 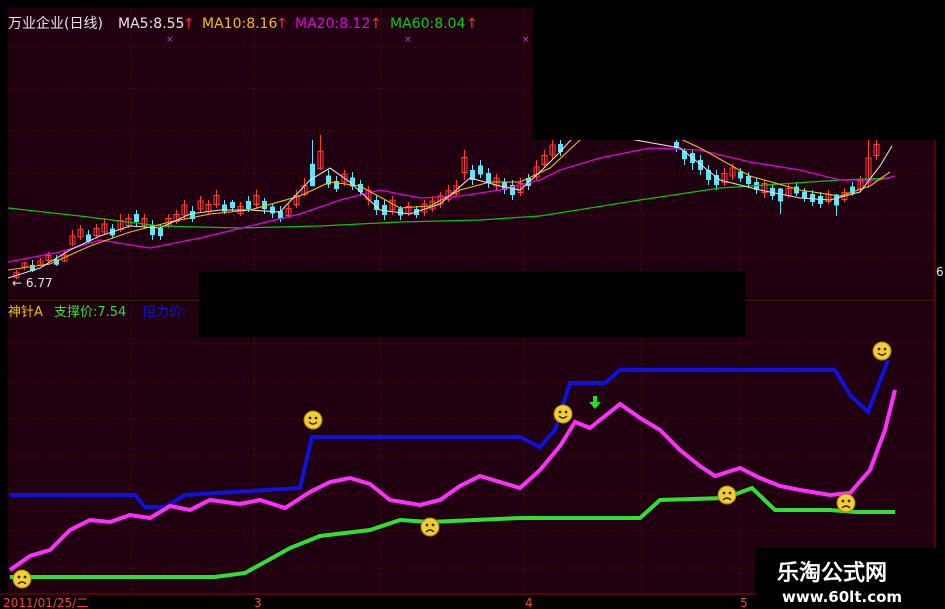 What do you see at coordinates (940, 272) in the screenshot?
I see `right-axis-label: 6` at bounding box center [940, 272].